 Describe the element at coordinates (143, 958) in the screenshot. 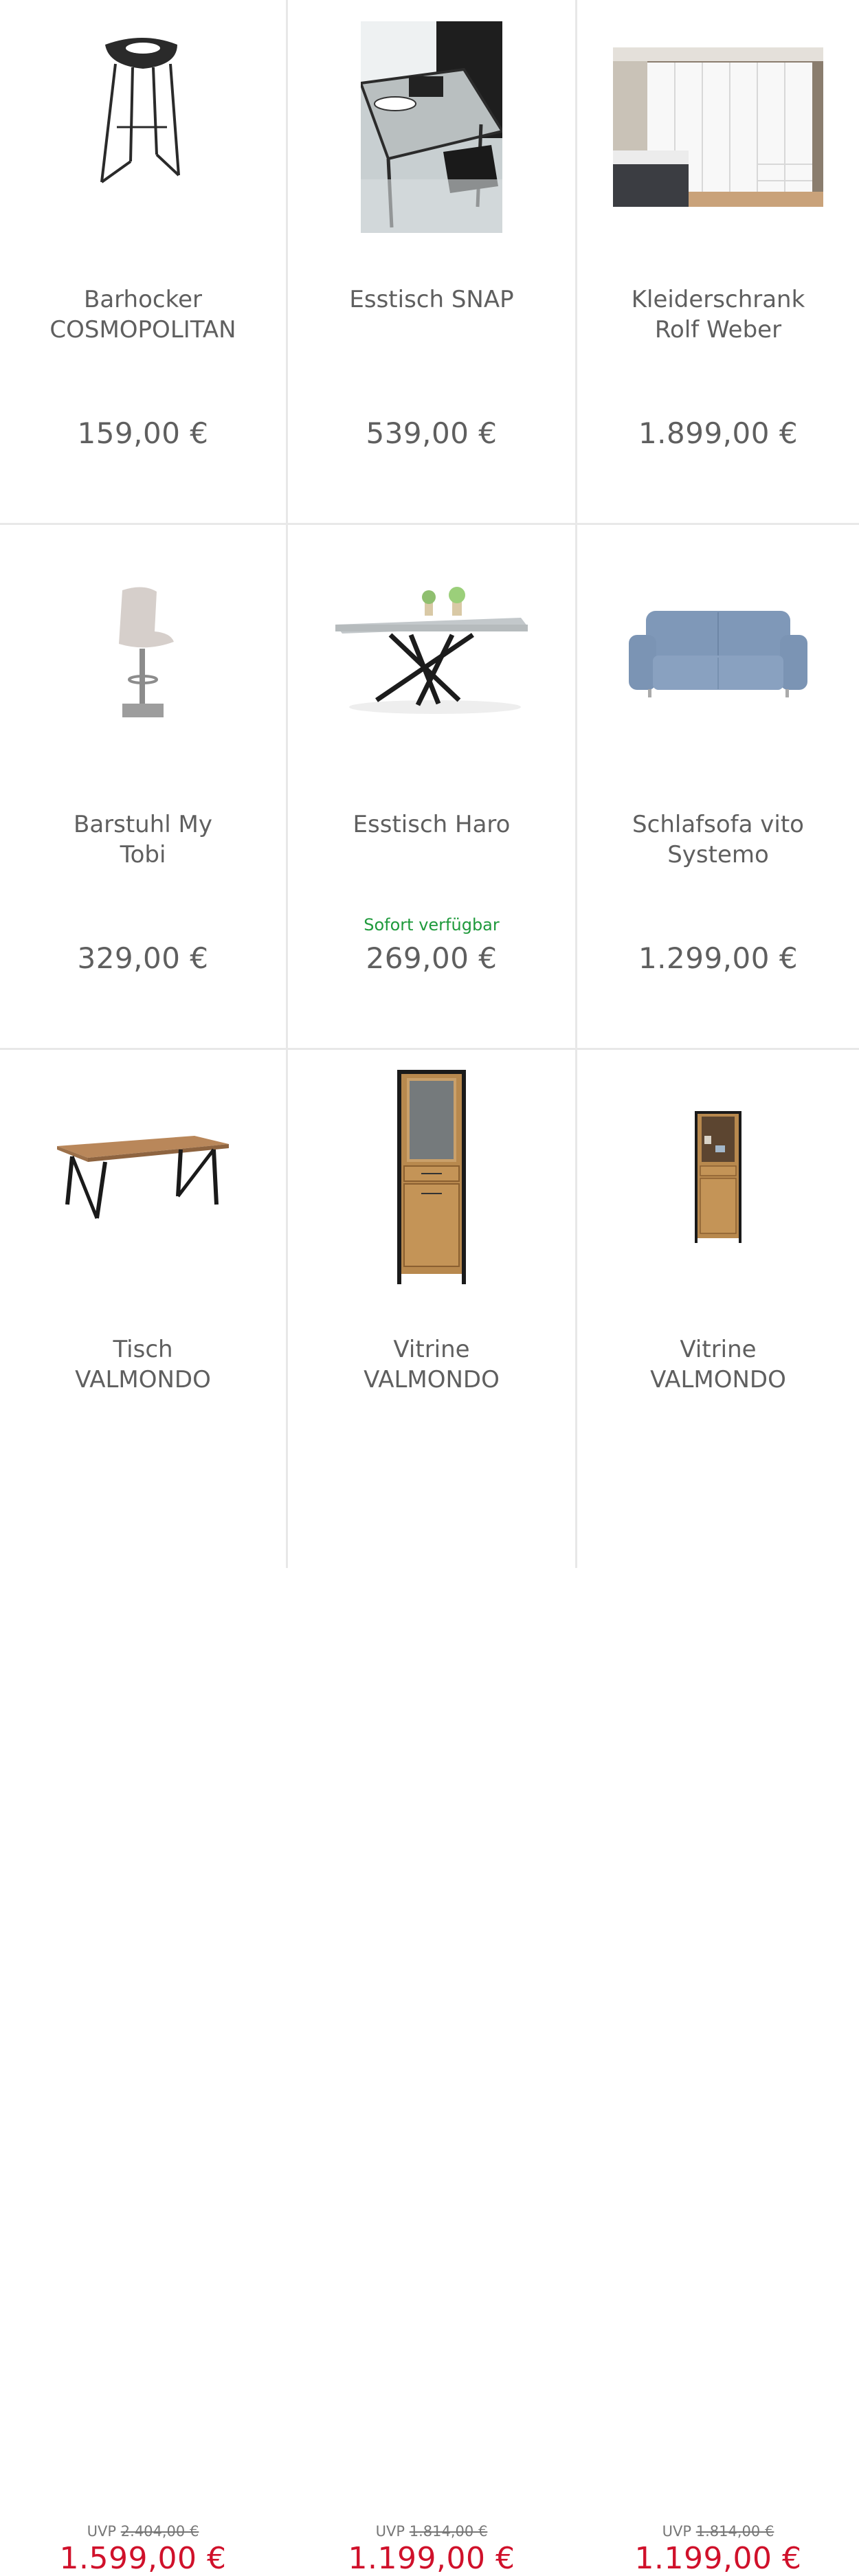

I see `product-price: 329,00 €` at that location.